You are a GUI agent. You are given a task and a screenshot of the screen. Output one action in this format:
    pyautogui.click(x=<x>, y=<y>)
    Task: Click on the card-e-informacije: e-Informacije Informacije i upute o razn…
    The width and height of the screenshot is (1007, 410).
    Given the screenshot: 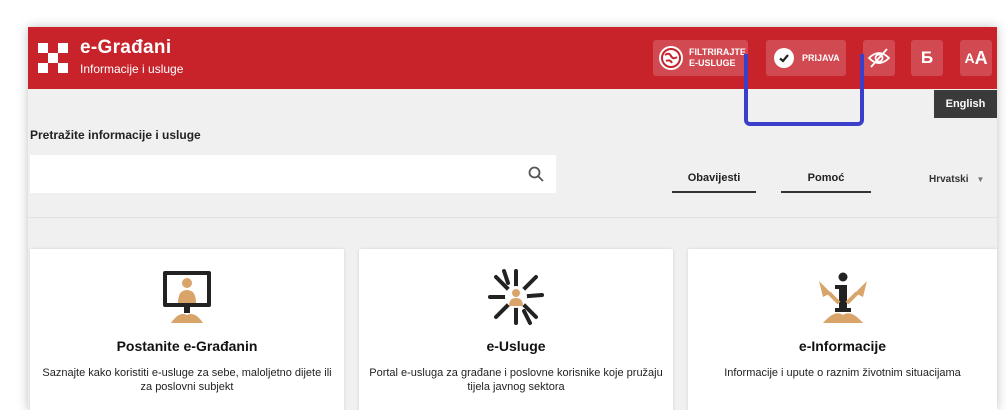 What is the action you would take?
    pyautogui.click(x=842, y=329)
    